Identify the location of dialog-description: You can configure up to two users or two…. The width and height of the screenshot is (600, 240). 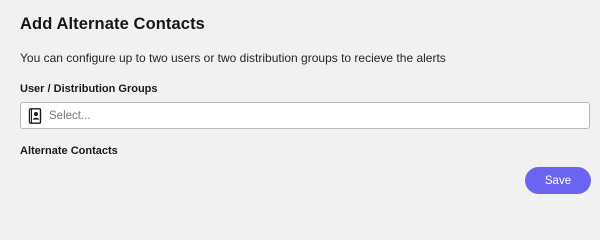
(233, 58).